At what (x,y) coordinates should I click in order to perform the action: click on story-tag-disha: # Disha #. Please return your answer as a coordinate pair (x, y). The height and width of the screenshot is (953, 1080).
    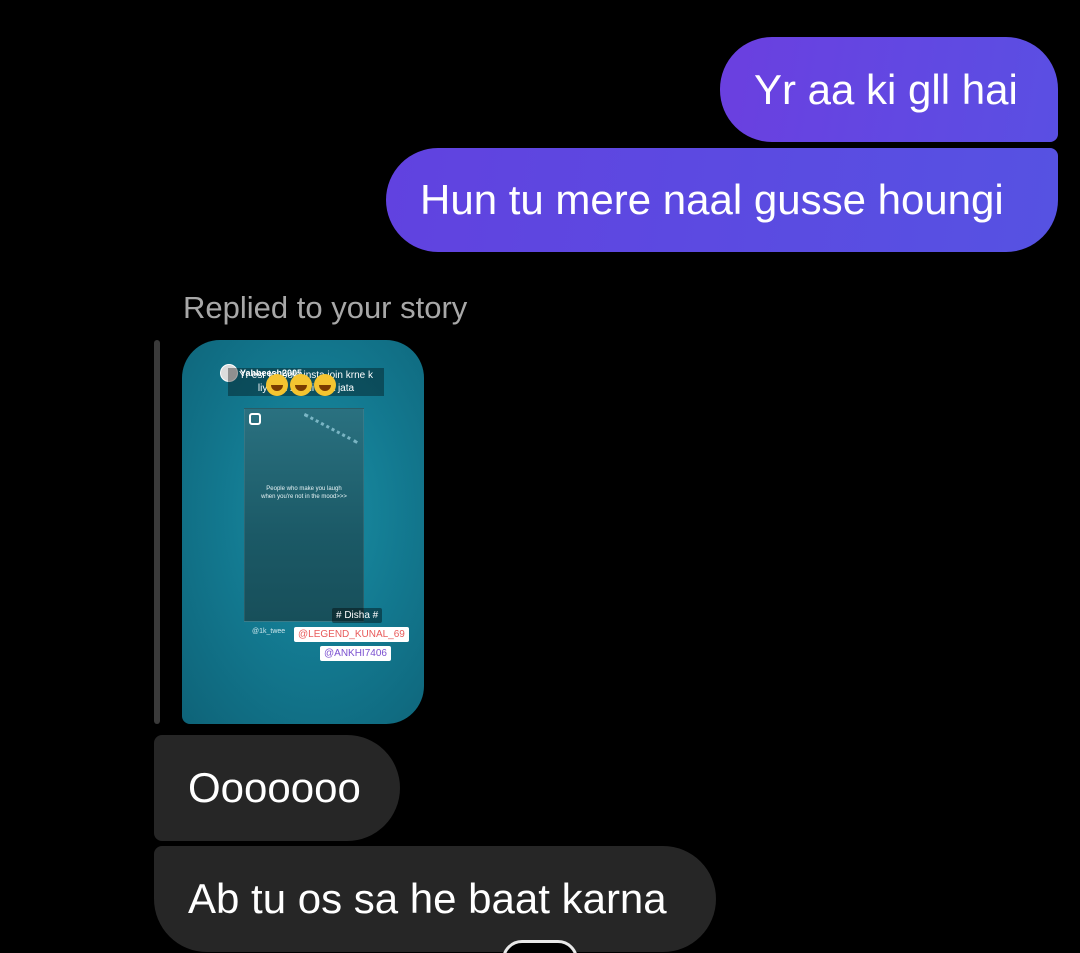
    Looking at the image, I should click on (357, 615).